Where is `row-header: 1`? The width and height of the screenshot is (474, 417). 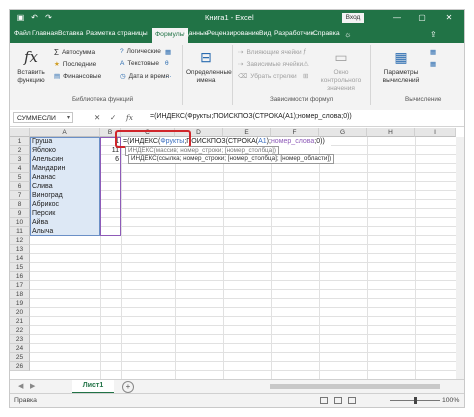 row-header: 1 is located at coordinates (20, 141).